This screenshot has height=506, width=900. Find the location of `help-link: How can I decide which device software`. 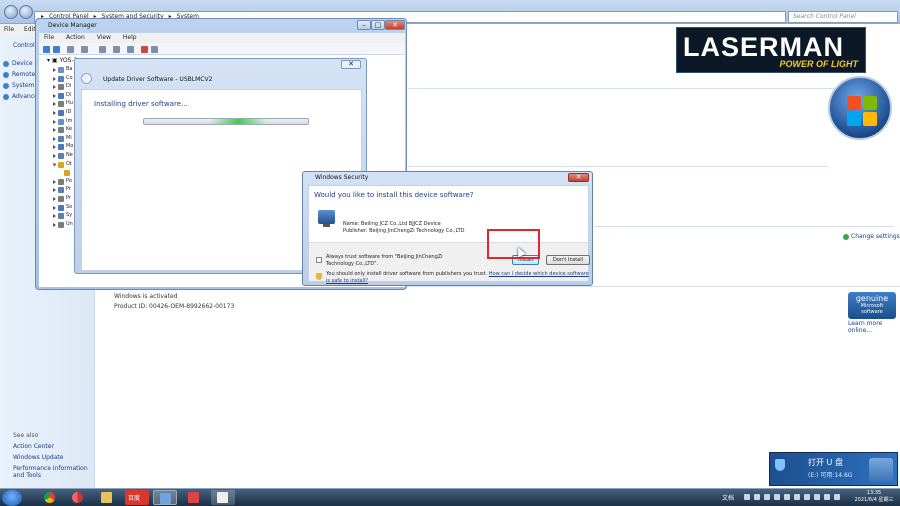

help-link: How can I decide which device software is located at coordinates (539, 274).